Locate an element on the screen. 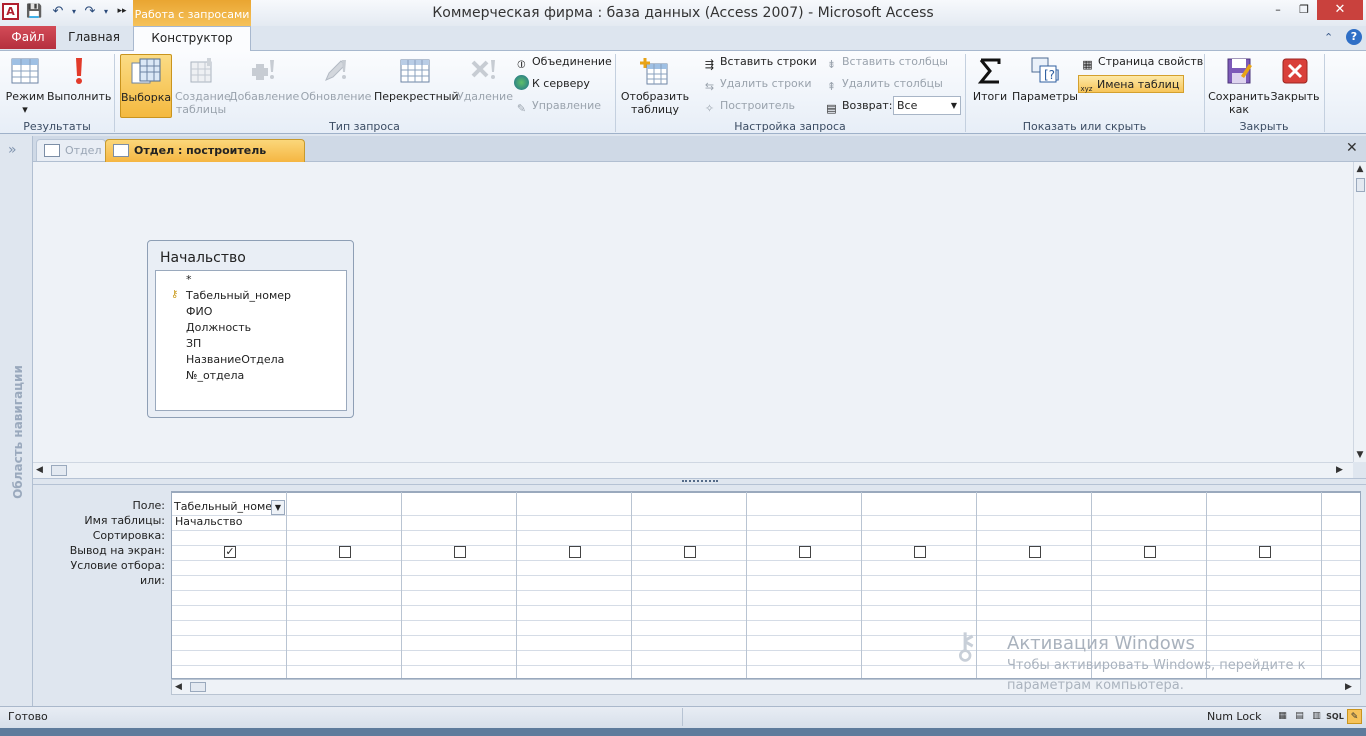  key-icon: ⚷ is located at coordinates (965, 646).